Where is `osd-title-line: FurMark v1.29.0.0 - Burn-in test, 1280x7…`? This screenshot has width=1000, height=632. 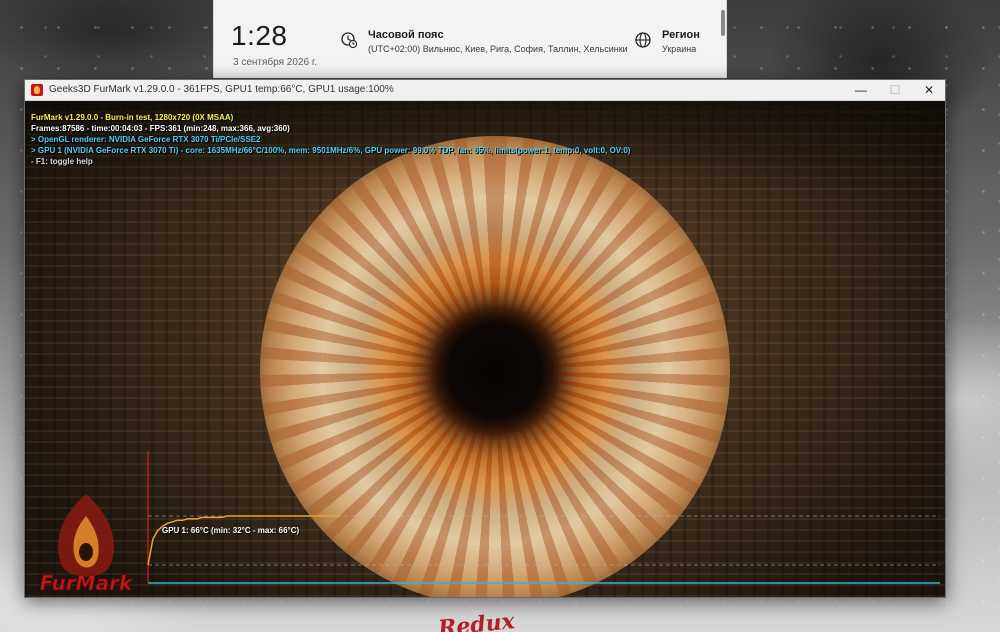 osd-title-line: FurMark v1.29.0.0 - Burn-in test, 1280x7… is located at coordinates (132, 117).